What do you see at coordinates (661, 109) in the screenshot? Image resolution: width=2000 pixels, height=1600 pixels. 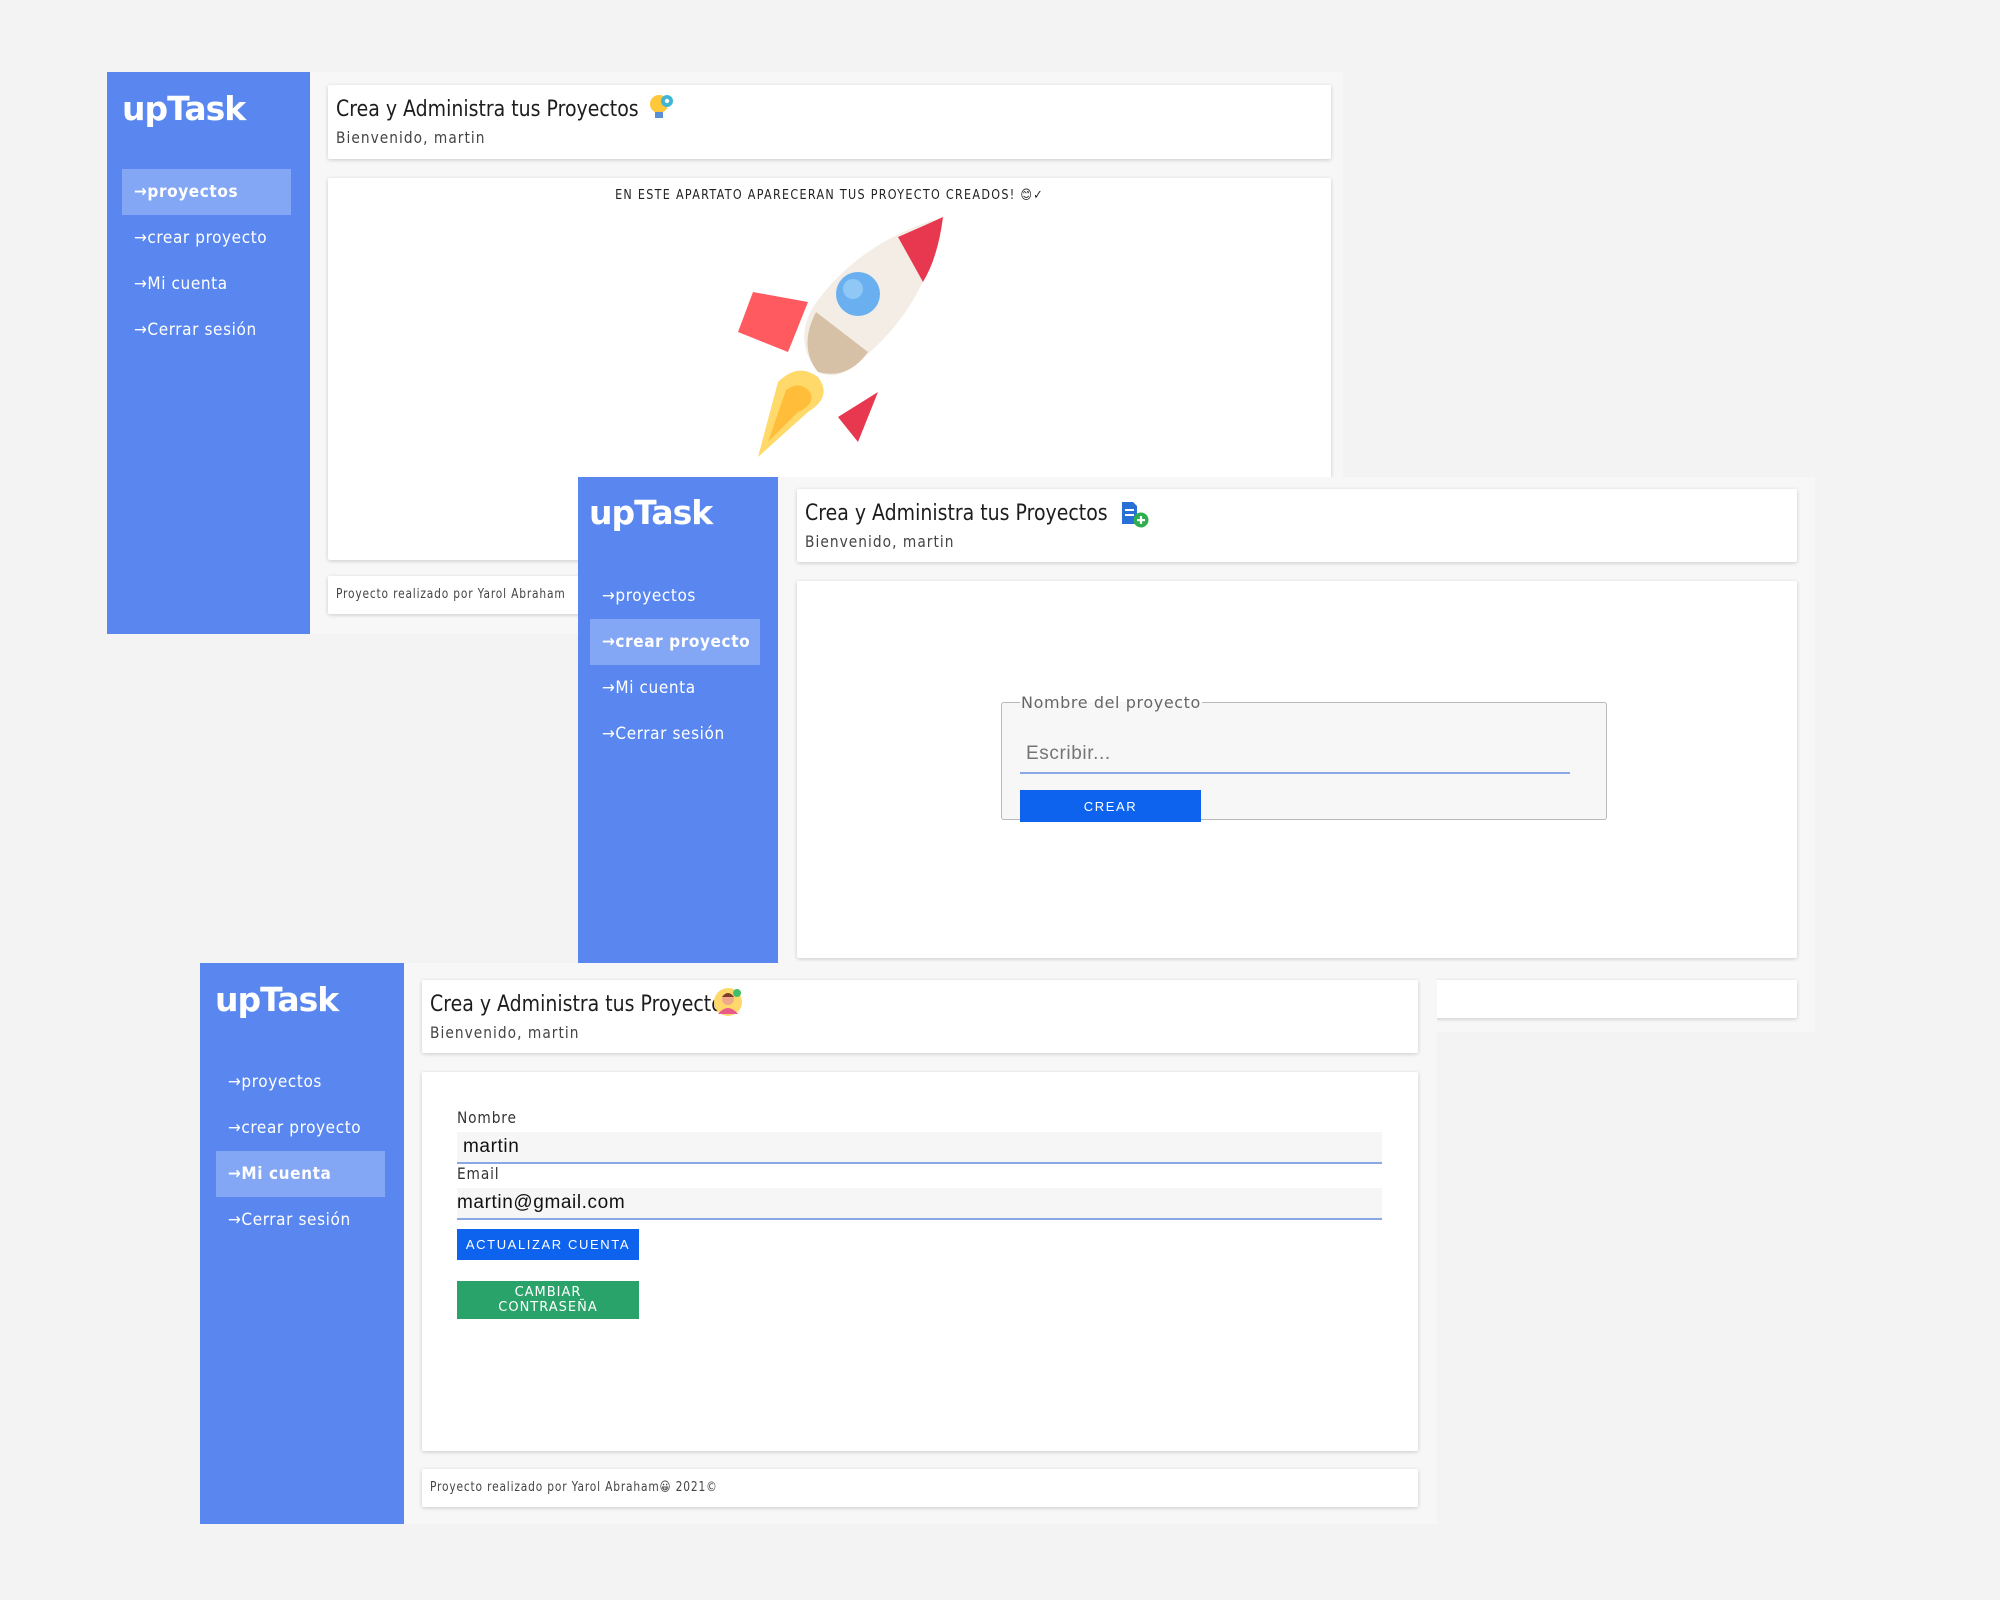 I see `lightbulb-gear-icon` at bounding box center [661, 109].